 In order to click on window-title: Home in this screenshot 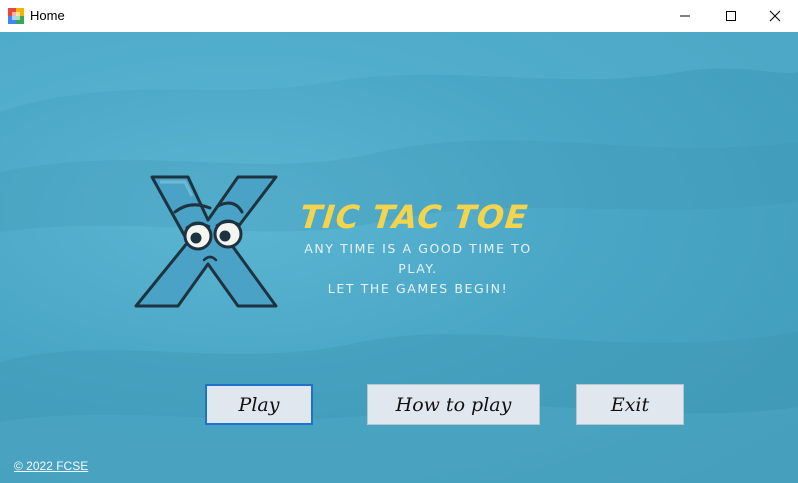, I will do `click(47, 15)`.